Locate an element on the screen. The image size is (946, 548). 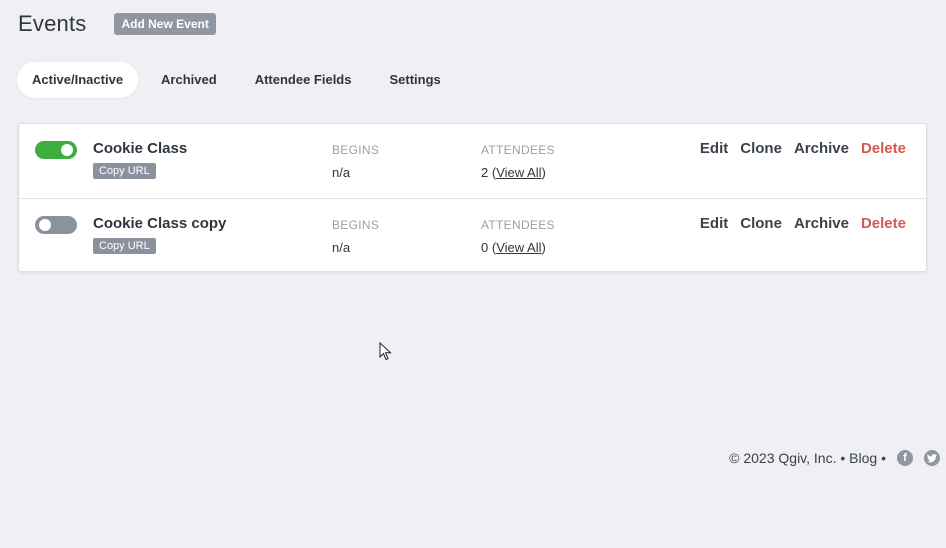
tab-attendee-fields: Attendee Fields is located at coordinates (303, 80).